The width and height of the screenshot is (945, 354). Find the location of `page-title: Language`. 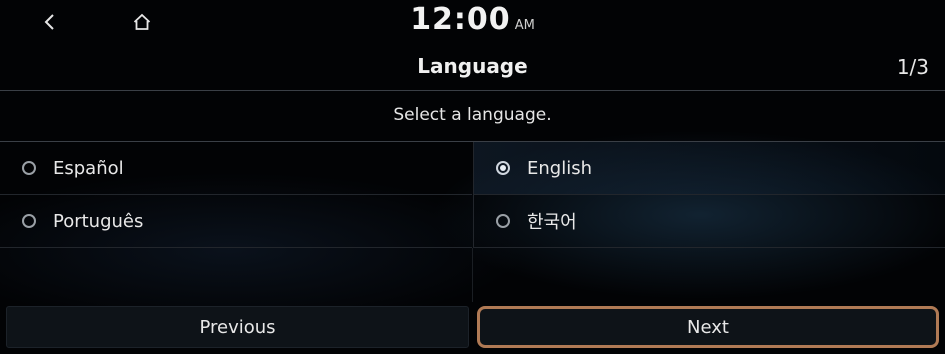

page-title: Language is located at coordinates (472, 66).